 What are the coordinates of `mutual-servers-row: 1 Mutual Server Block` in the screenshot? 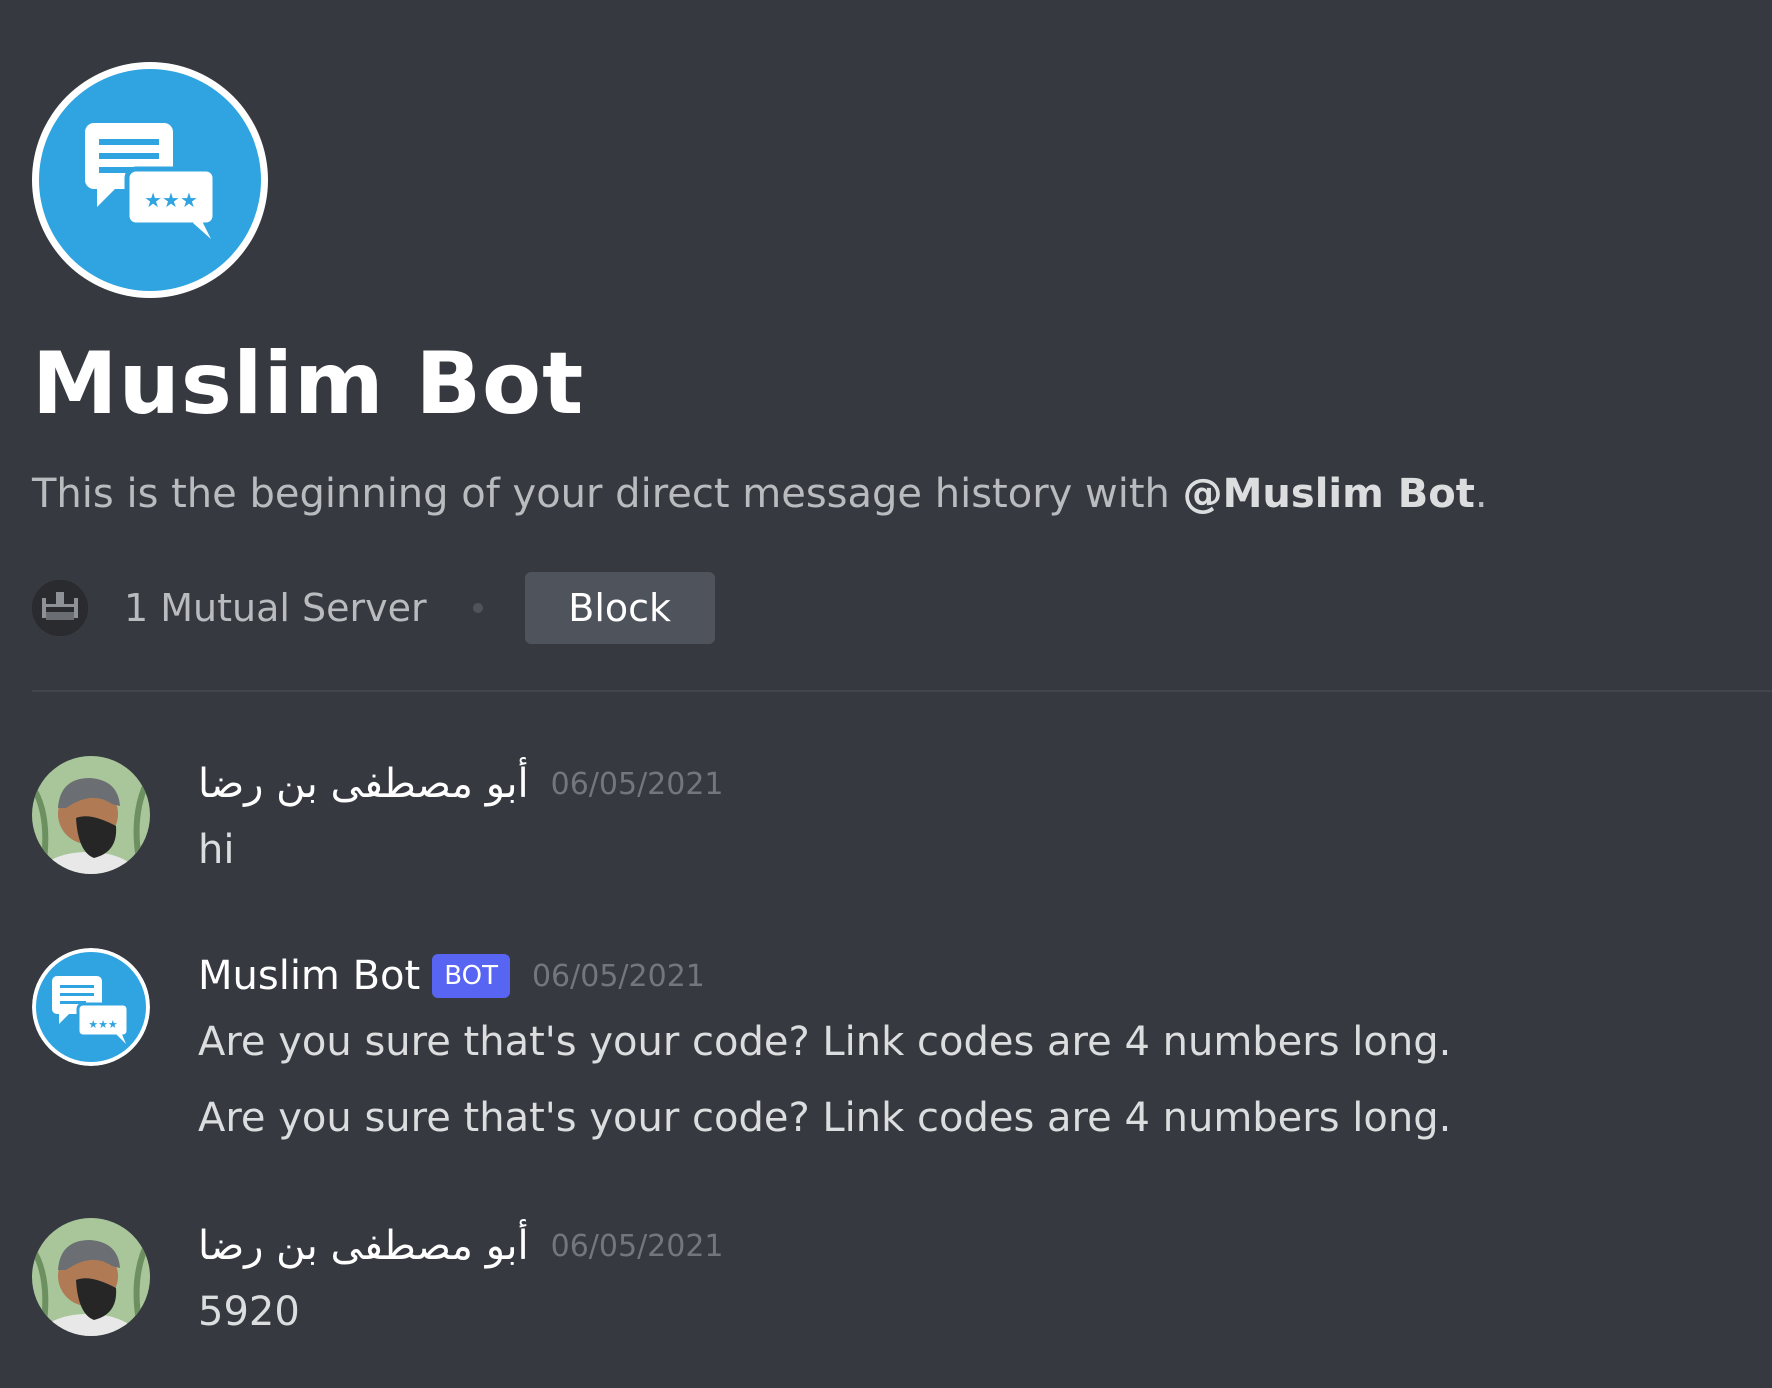 It's located at (373, 608).